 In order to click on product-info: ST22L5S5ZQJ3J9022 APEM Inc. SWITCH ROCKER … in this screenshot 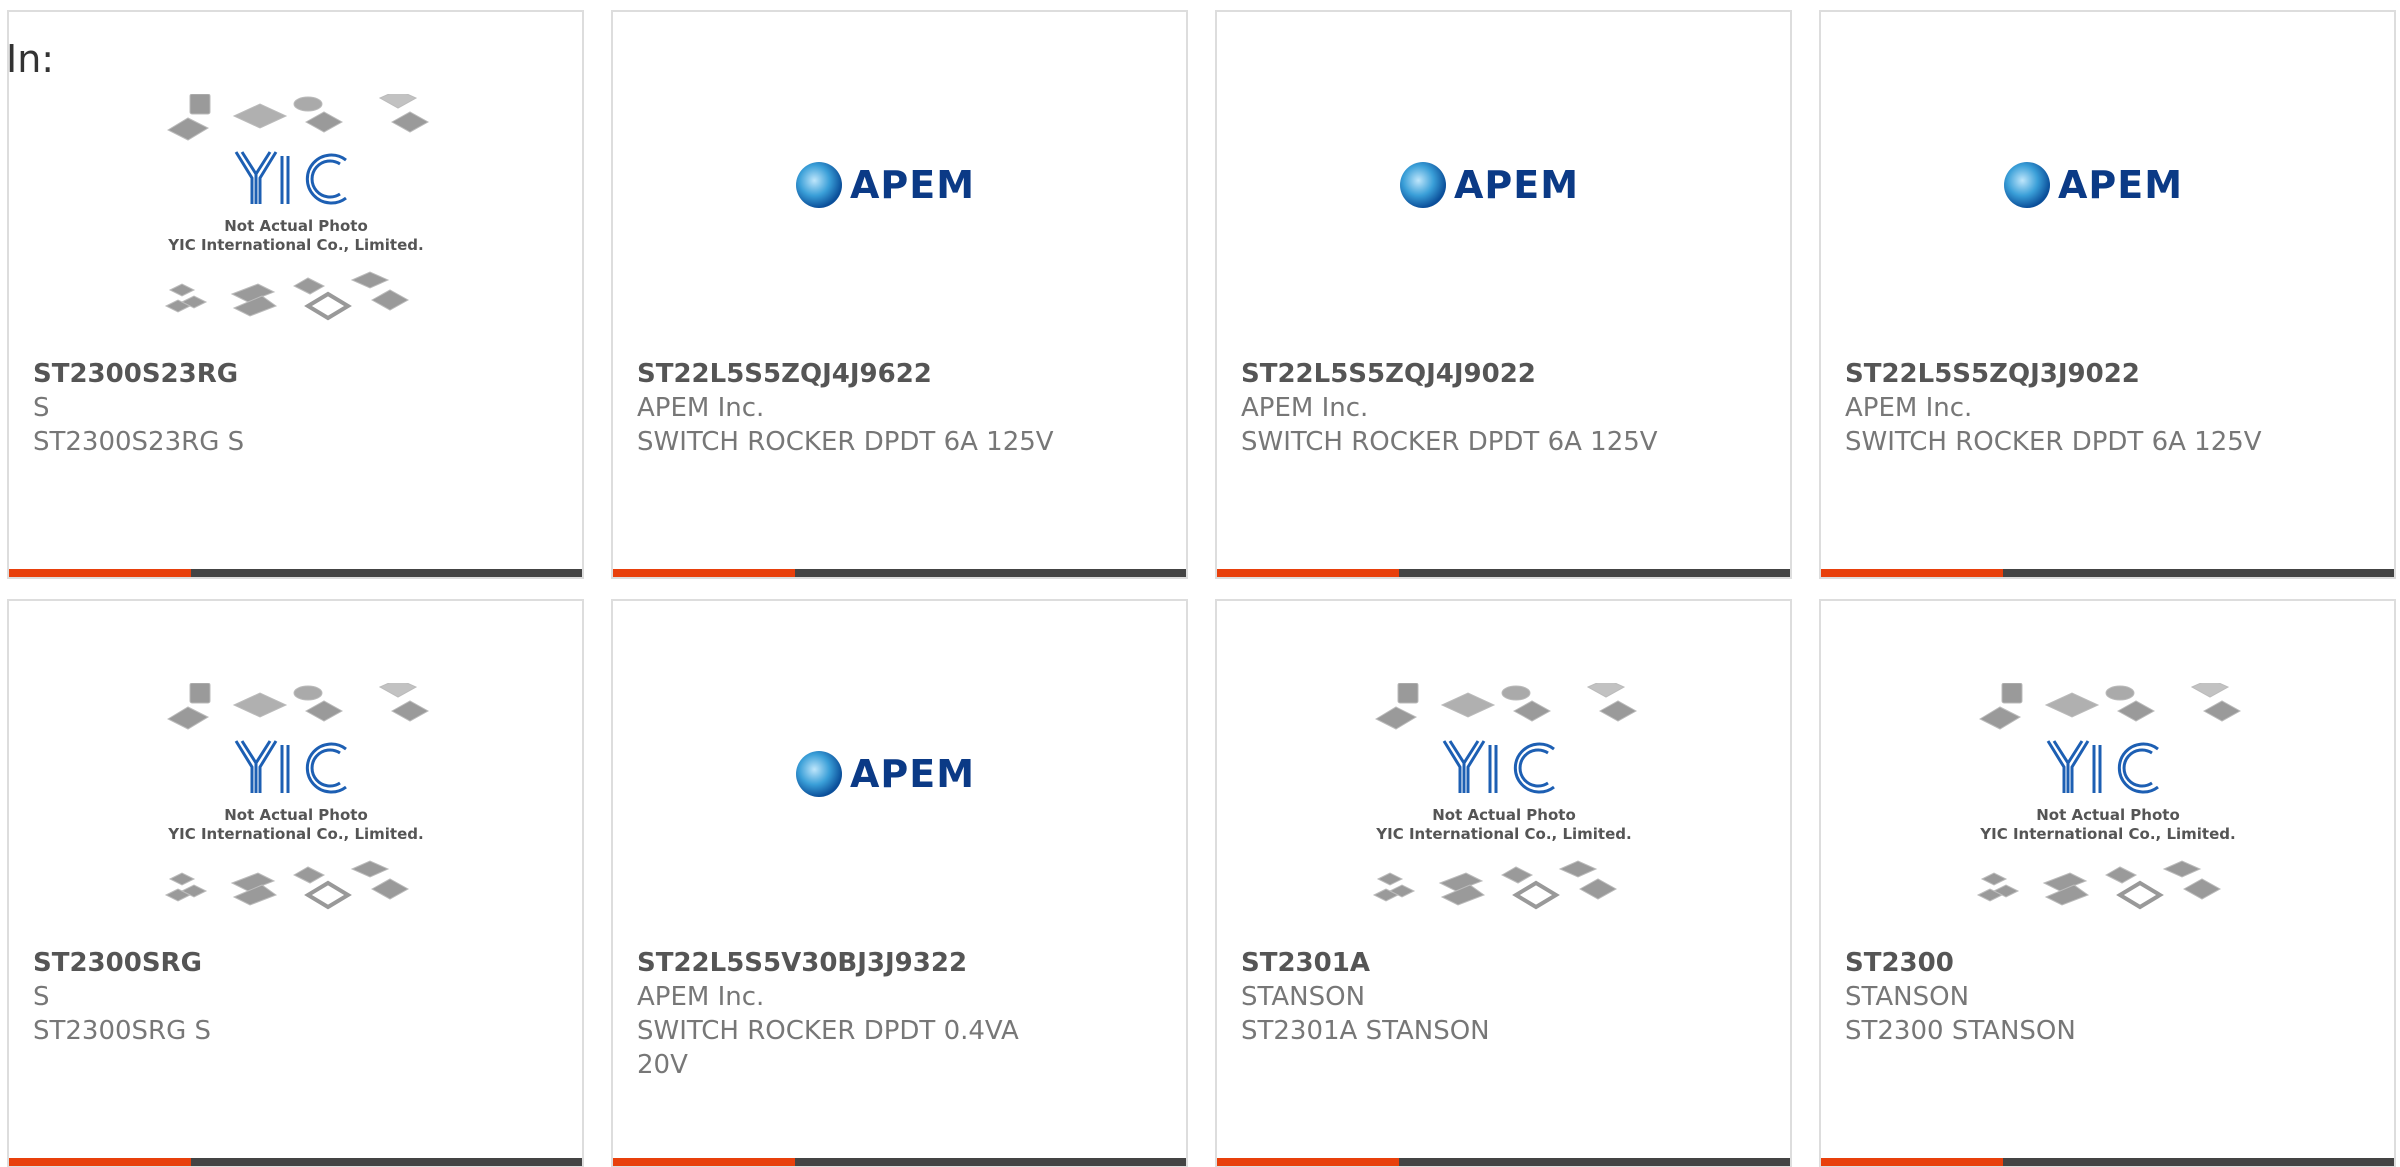, I will do `click(2060, 408)`.